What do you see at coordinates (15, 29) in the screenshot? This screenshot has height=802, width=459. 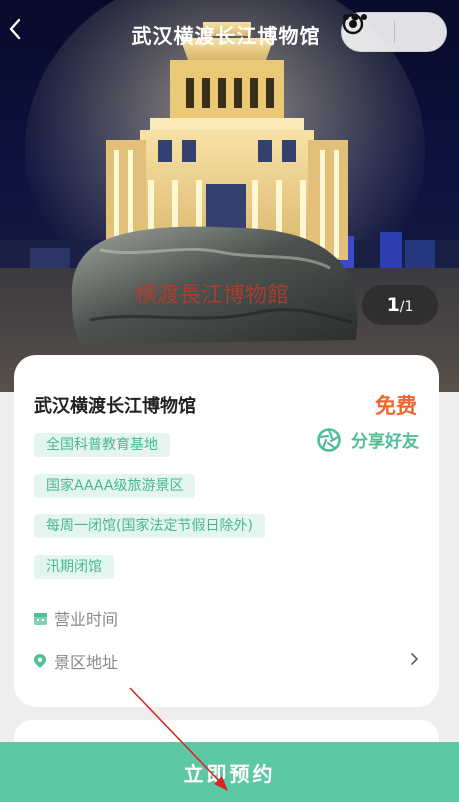 I see `chevron-left-icon` at bounding box center [15, 29].